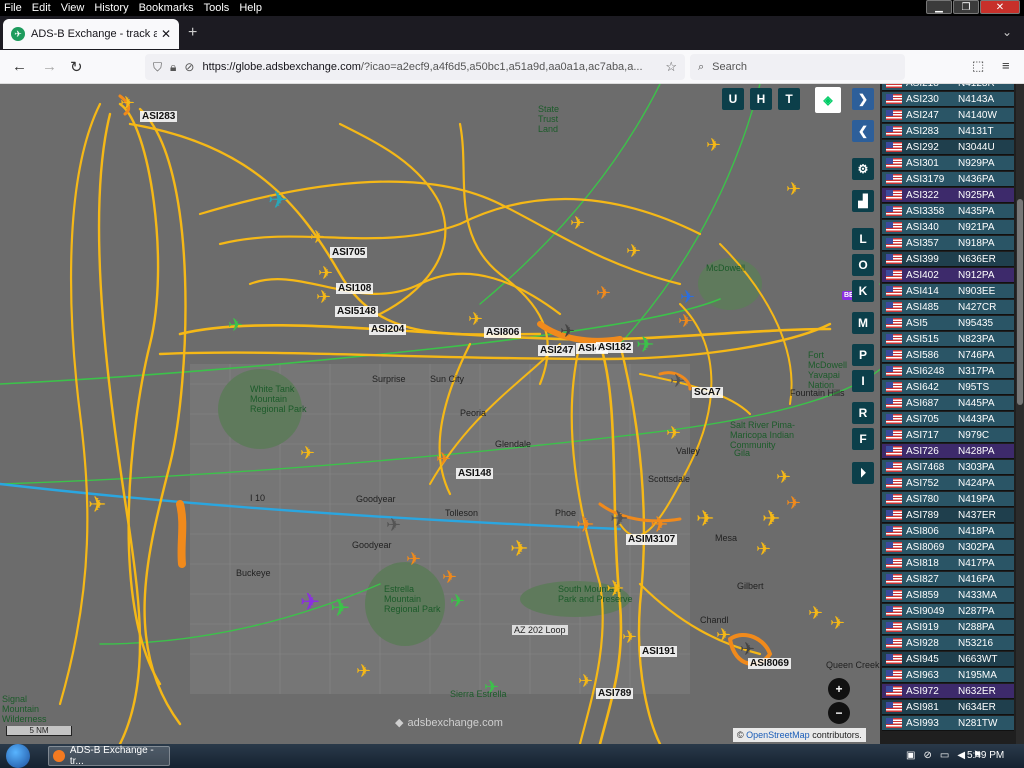  What do you see at coordinates (173, 67) in the screenshot?
I see `lock-icon: 🔒︎` at bounding box center [173, 67].